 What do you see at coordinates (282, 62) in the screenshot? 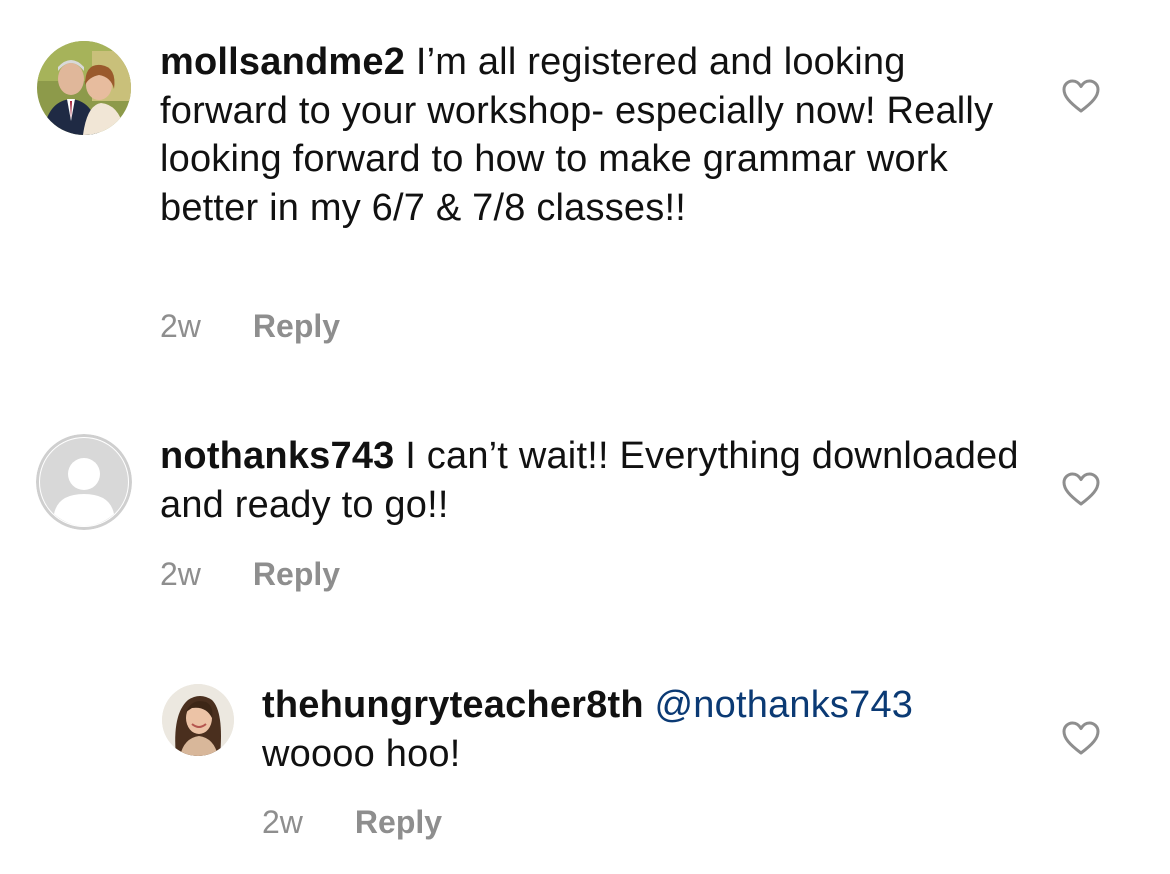
I see `username-link: mollsandme2` at bounding box center [282, 62].